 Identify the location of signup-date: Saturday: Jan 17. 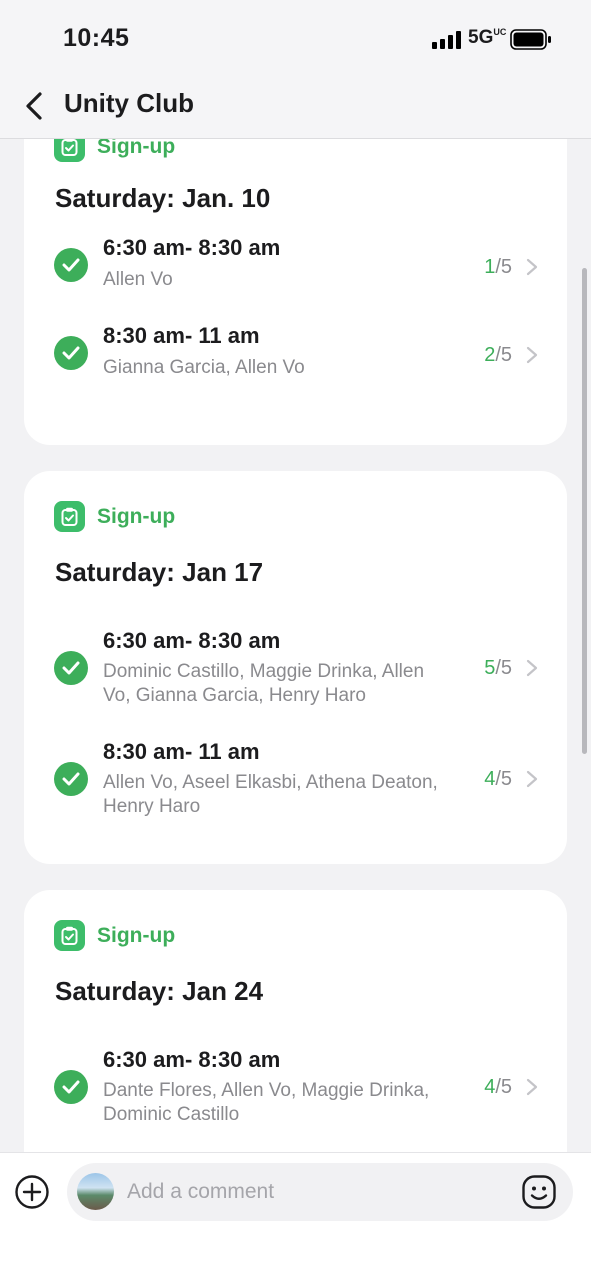
(159, 572).